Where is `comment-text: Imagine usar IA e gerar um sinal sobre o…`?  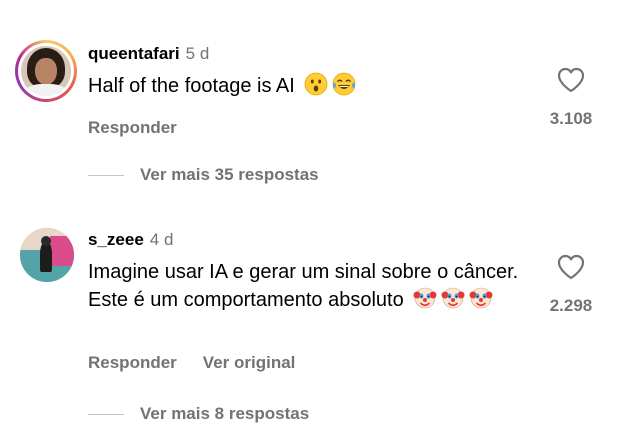 comment-text: Imagine usar IA e gerar um sinal sobre o… is located at coordinates (308, 286).